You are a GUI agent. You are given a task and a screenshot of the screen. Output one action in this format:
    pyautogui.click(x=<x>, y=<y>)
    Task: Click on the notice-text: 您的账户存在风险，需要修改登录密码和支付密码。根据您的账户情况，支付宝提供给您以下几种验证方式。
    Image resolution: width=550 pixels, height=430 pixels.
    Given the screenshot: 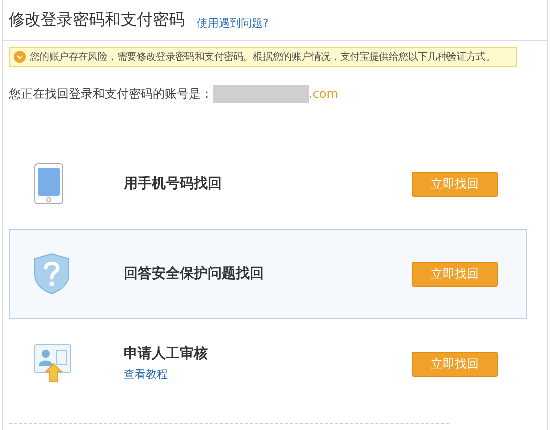 What is the action you would take?
    pyautogui.click(x=263, y=57)
    